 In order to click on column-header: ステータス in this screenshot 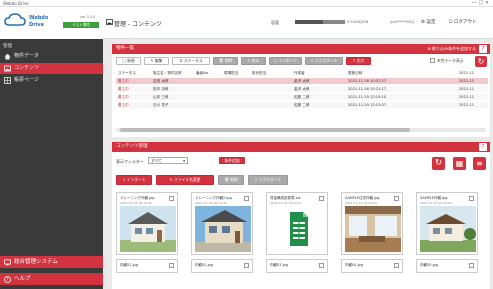, I will do `click(127, 73)`.